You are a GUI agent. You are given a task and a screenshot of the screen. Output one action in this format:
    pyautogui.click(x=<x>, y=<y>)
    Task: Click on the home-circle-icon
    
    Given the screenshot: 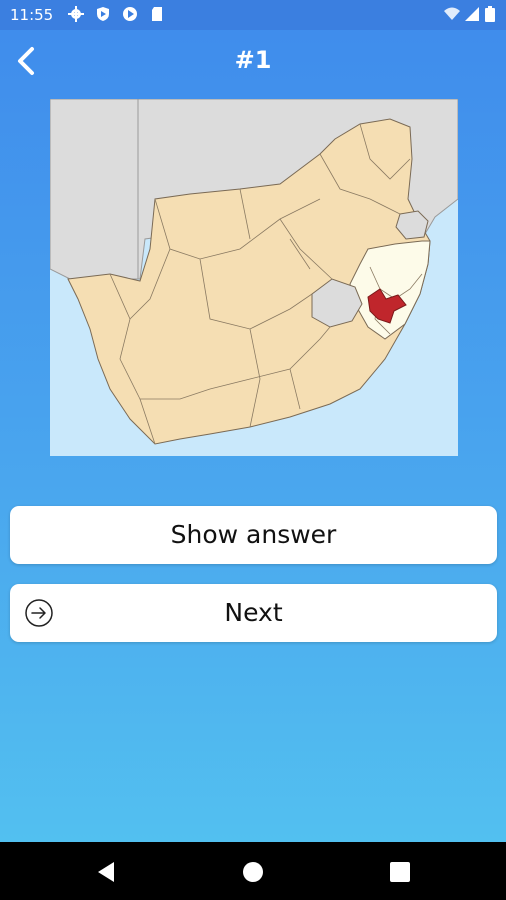 What is the action you would take?
    pyautogui.click(x=253, y=872)
    